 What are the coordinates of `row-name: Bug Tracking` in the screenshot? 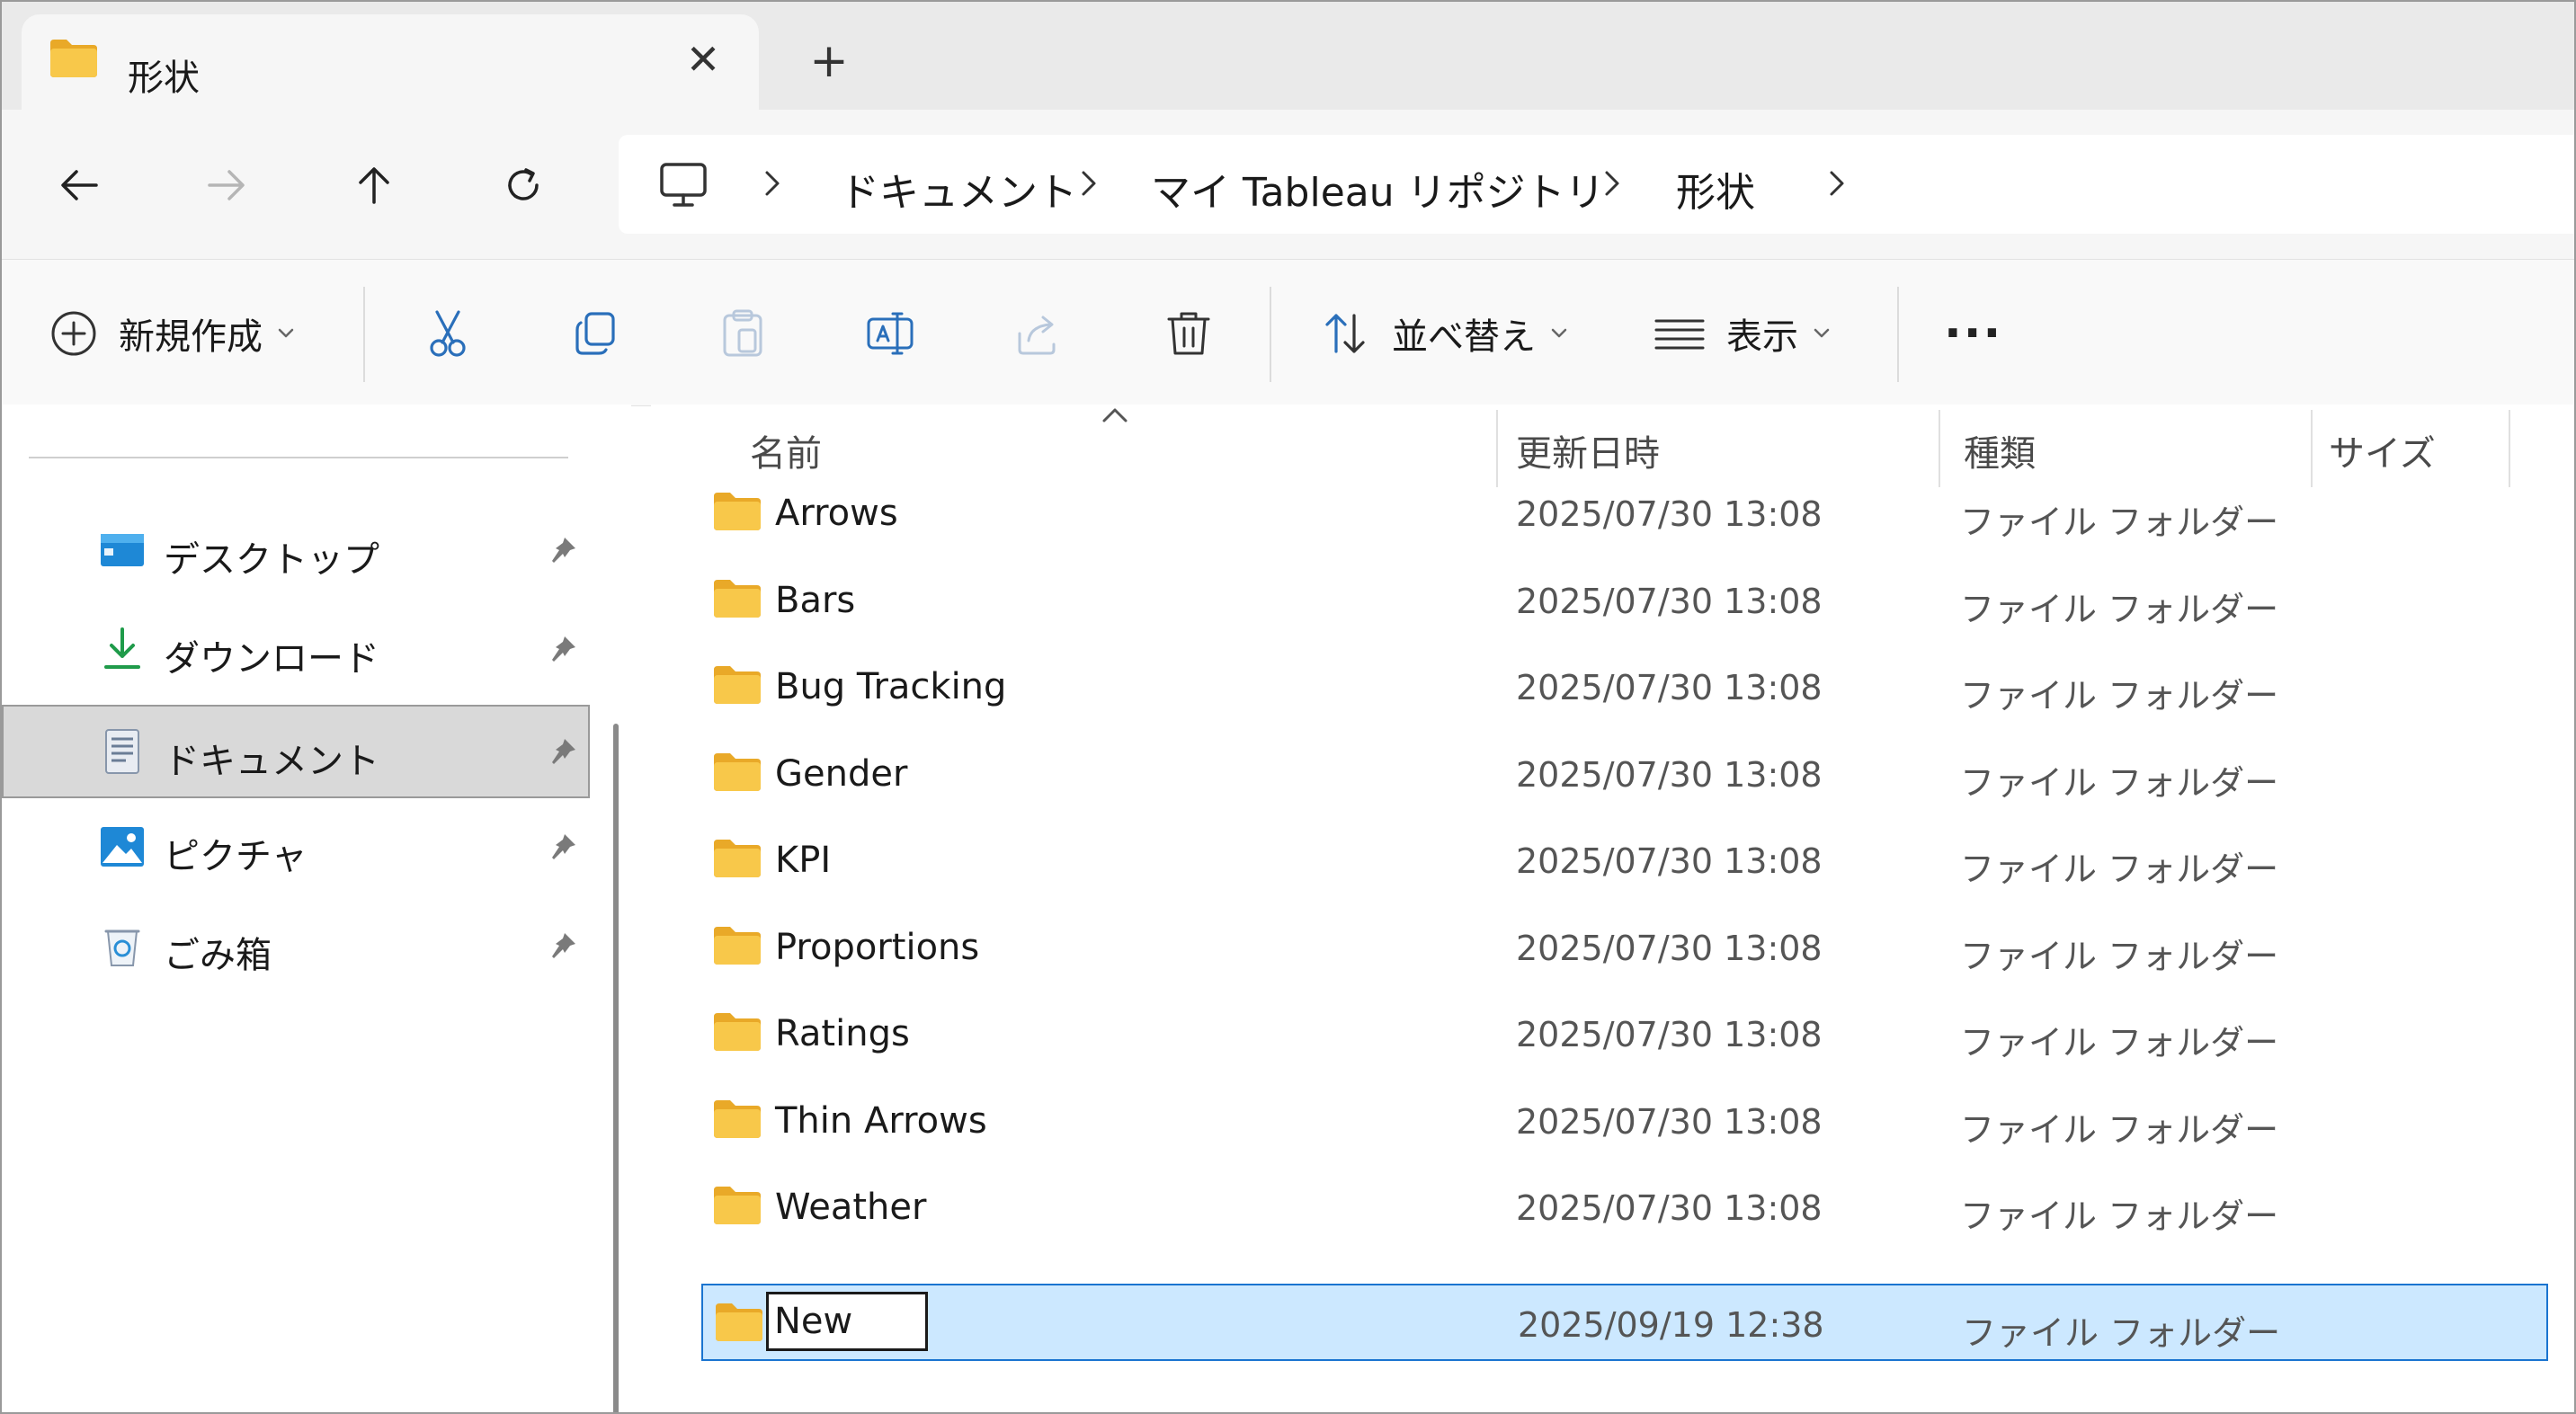 It's located at (891, 686).